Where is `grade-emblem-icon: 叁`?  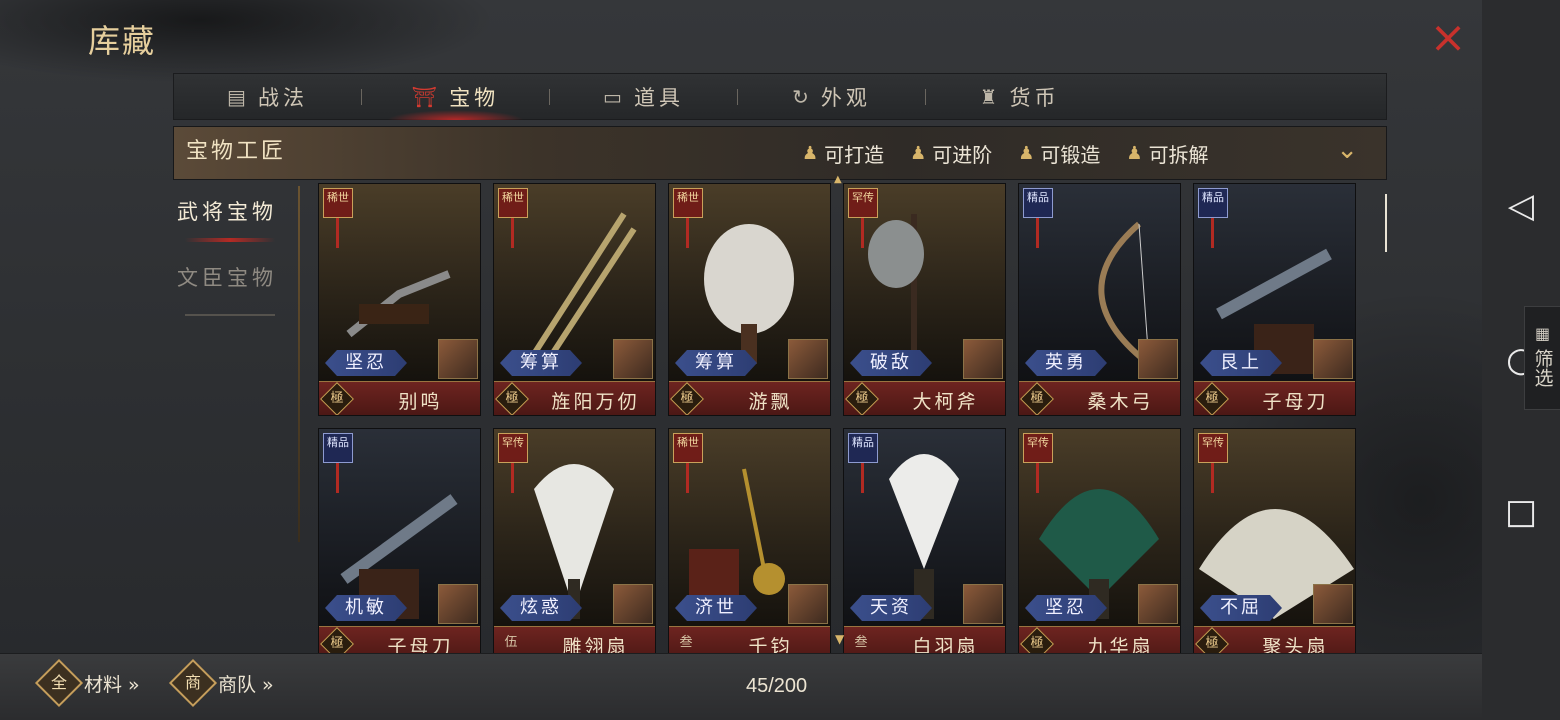 grade-emblem-icon: 叁 is located at coordinates (861, 642).